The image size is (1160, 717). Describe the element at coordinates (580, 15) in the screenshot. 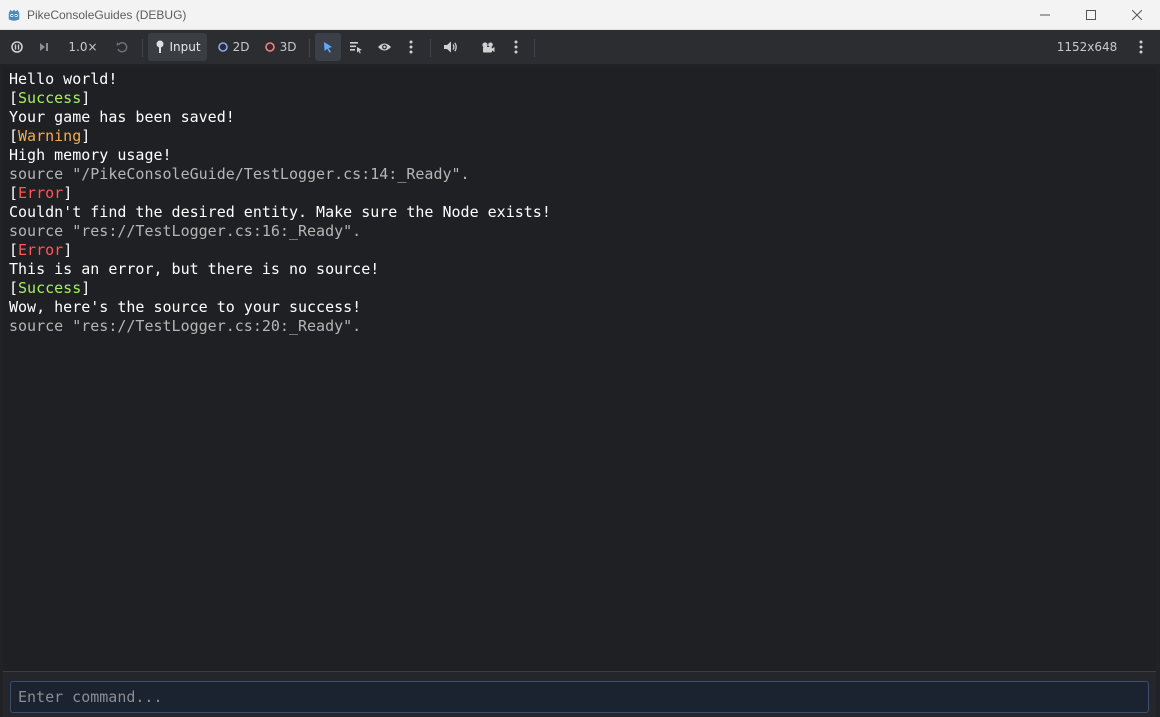

I see `title-bar: PikeConsoleGuides (DEBUG)` at that location.